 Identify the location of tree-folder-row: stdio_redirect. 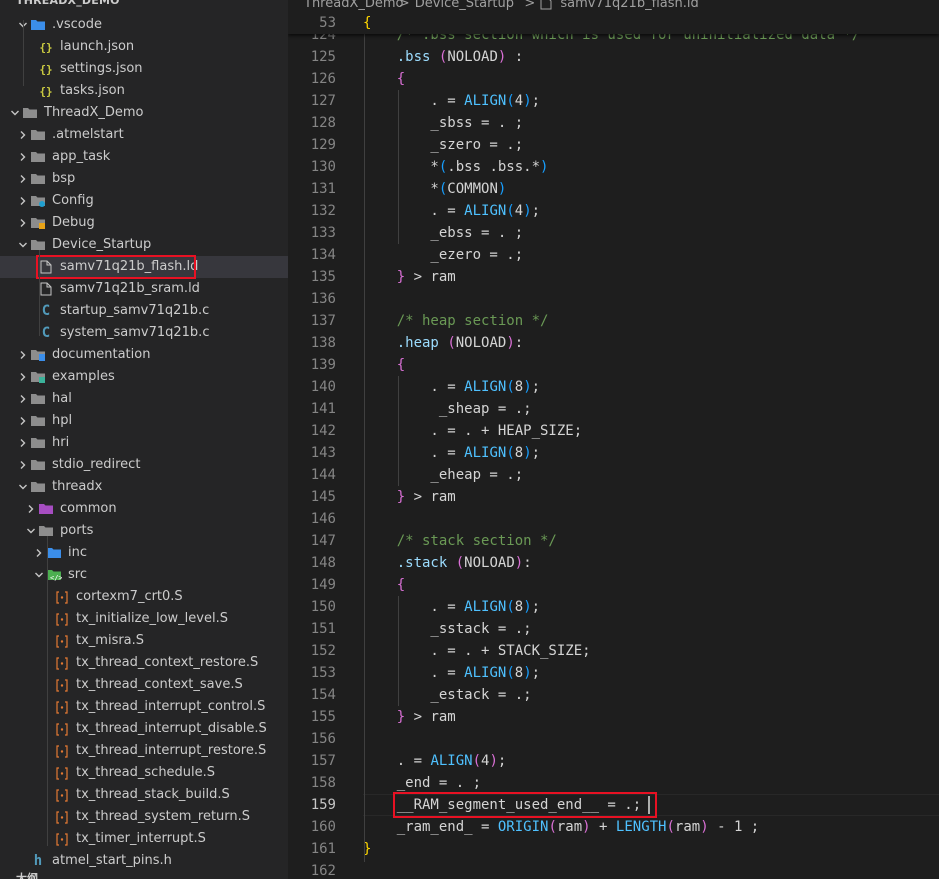
(144, 465).